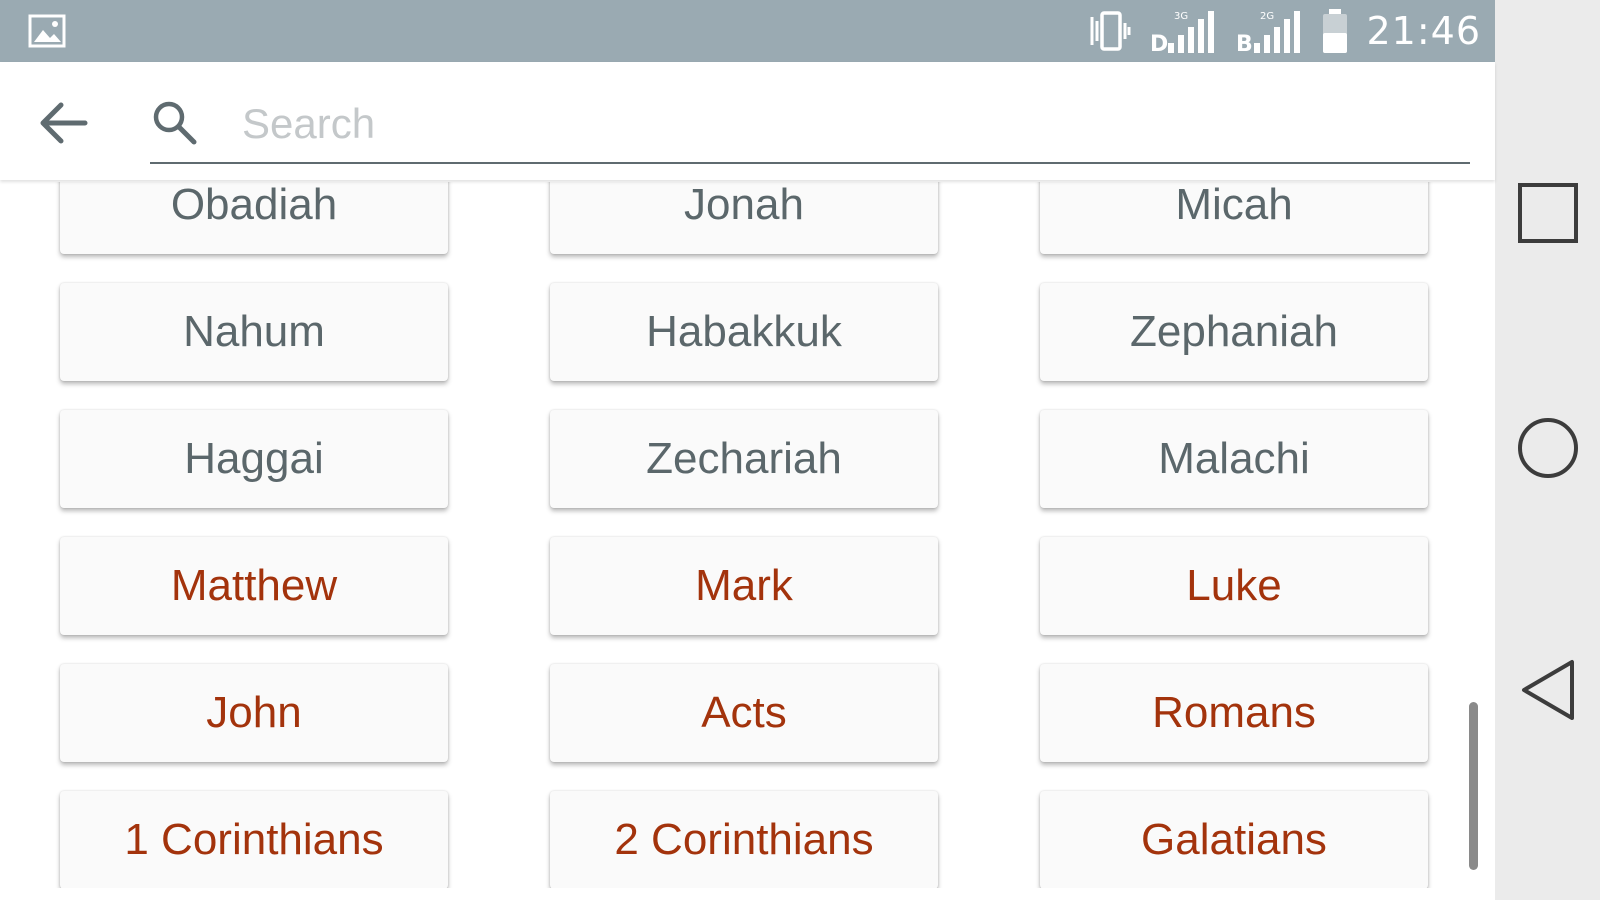 Image resolution: width=1600 pixels, height=900 pixels. Describe the element at coordinates (47, 31) in the screenshot. I see `gallery-icon` at that location.